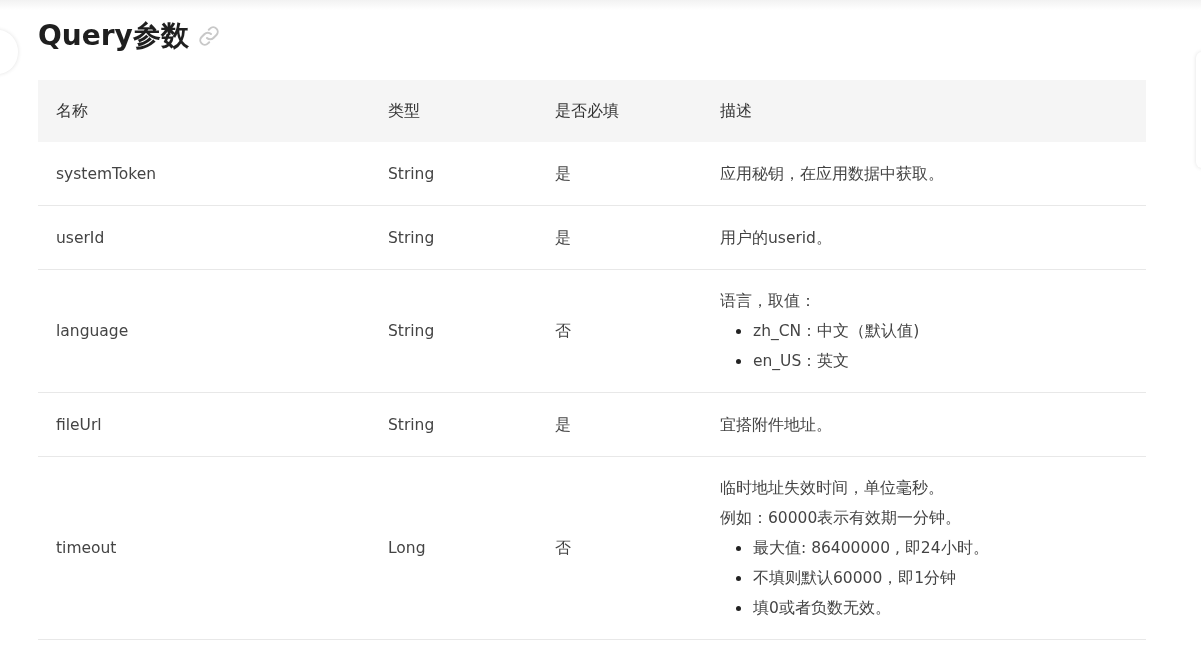  What do you see at coordinates (832, 174) in the screenshot?
I see `description-text: 应用秘钥，在应用数据中获取。` at bounding box center [832, 174].